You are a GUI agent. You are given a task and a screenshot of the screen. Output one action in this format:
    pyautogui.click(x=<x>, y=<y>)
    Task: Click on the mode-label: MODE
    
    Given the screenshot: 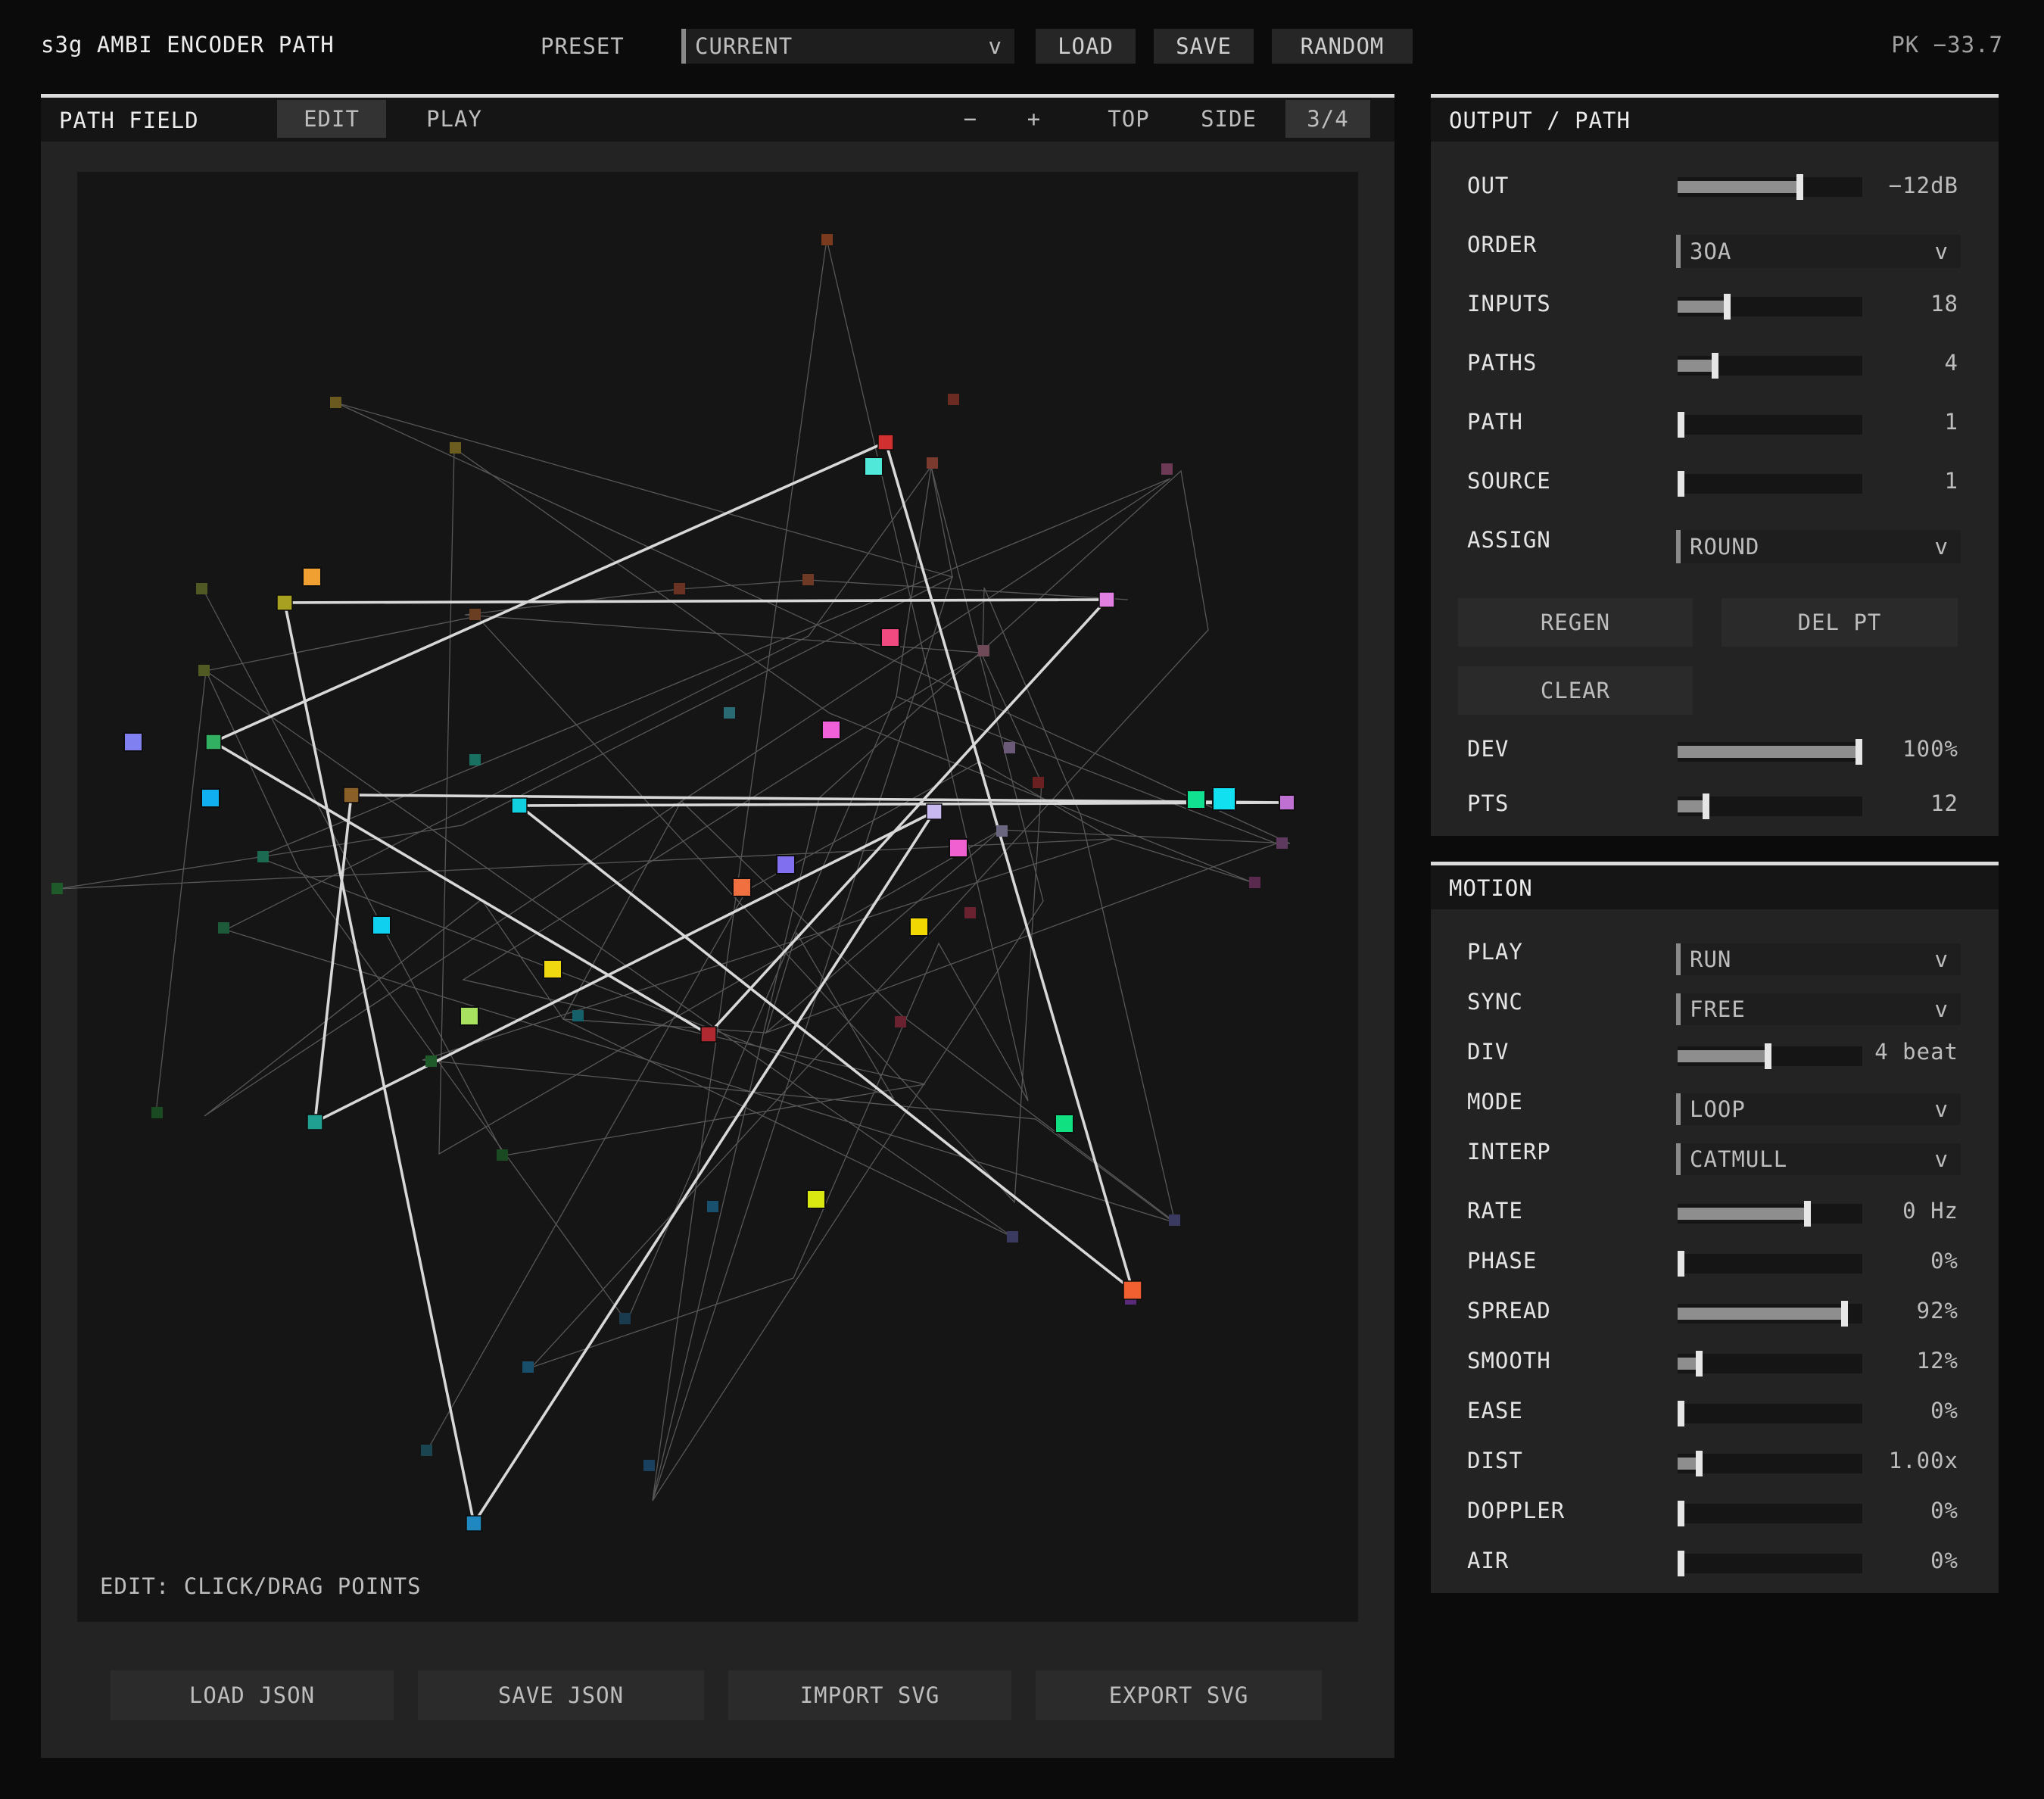 What is the action you would take?
    pyautogui.click(x=1495, y=1102)
    